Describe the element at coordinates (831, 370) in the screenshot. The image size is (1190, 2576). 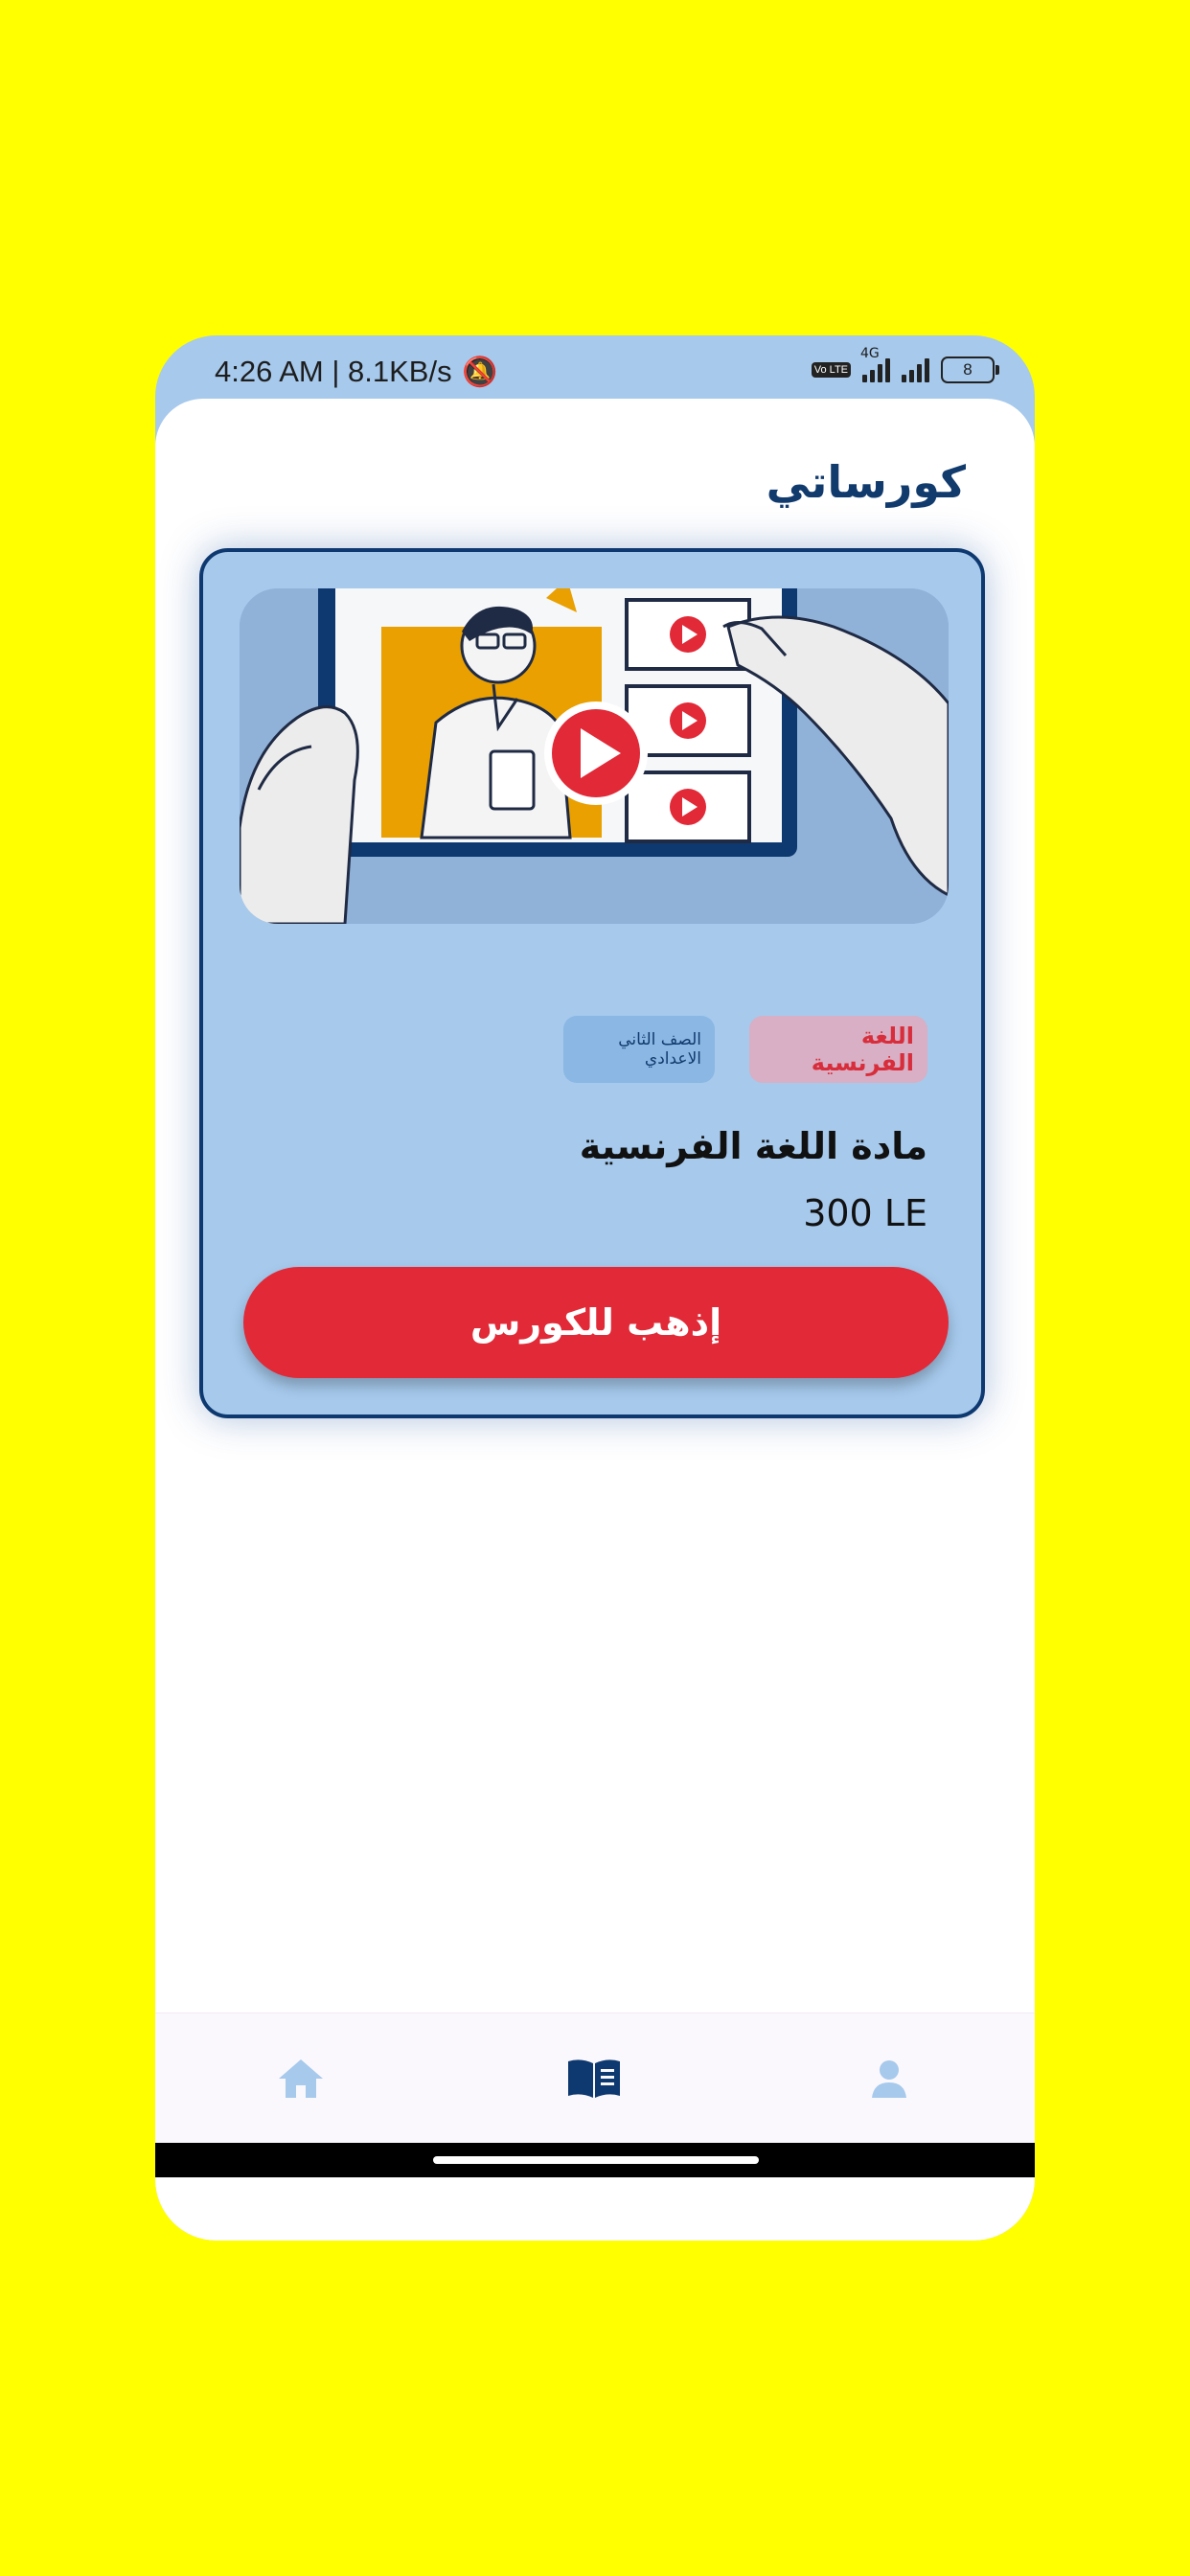
I see `volte-icon: Vo LTE` at that location.